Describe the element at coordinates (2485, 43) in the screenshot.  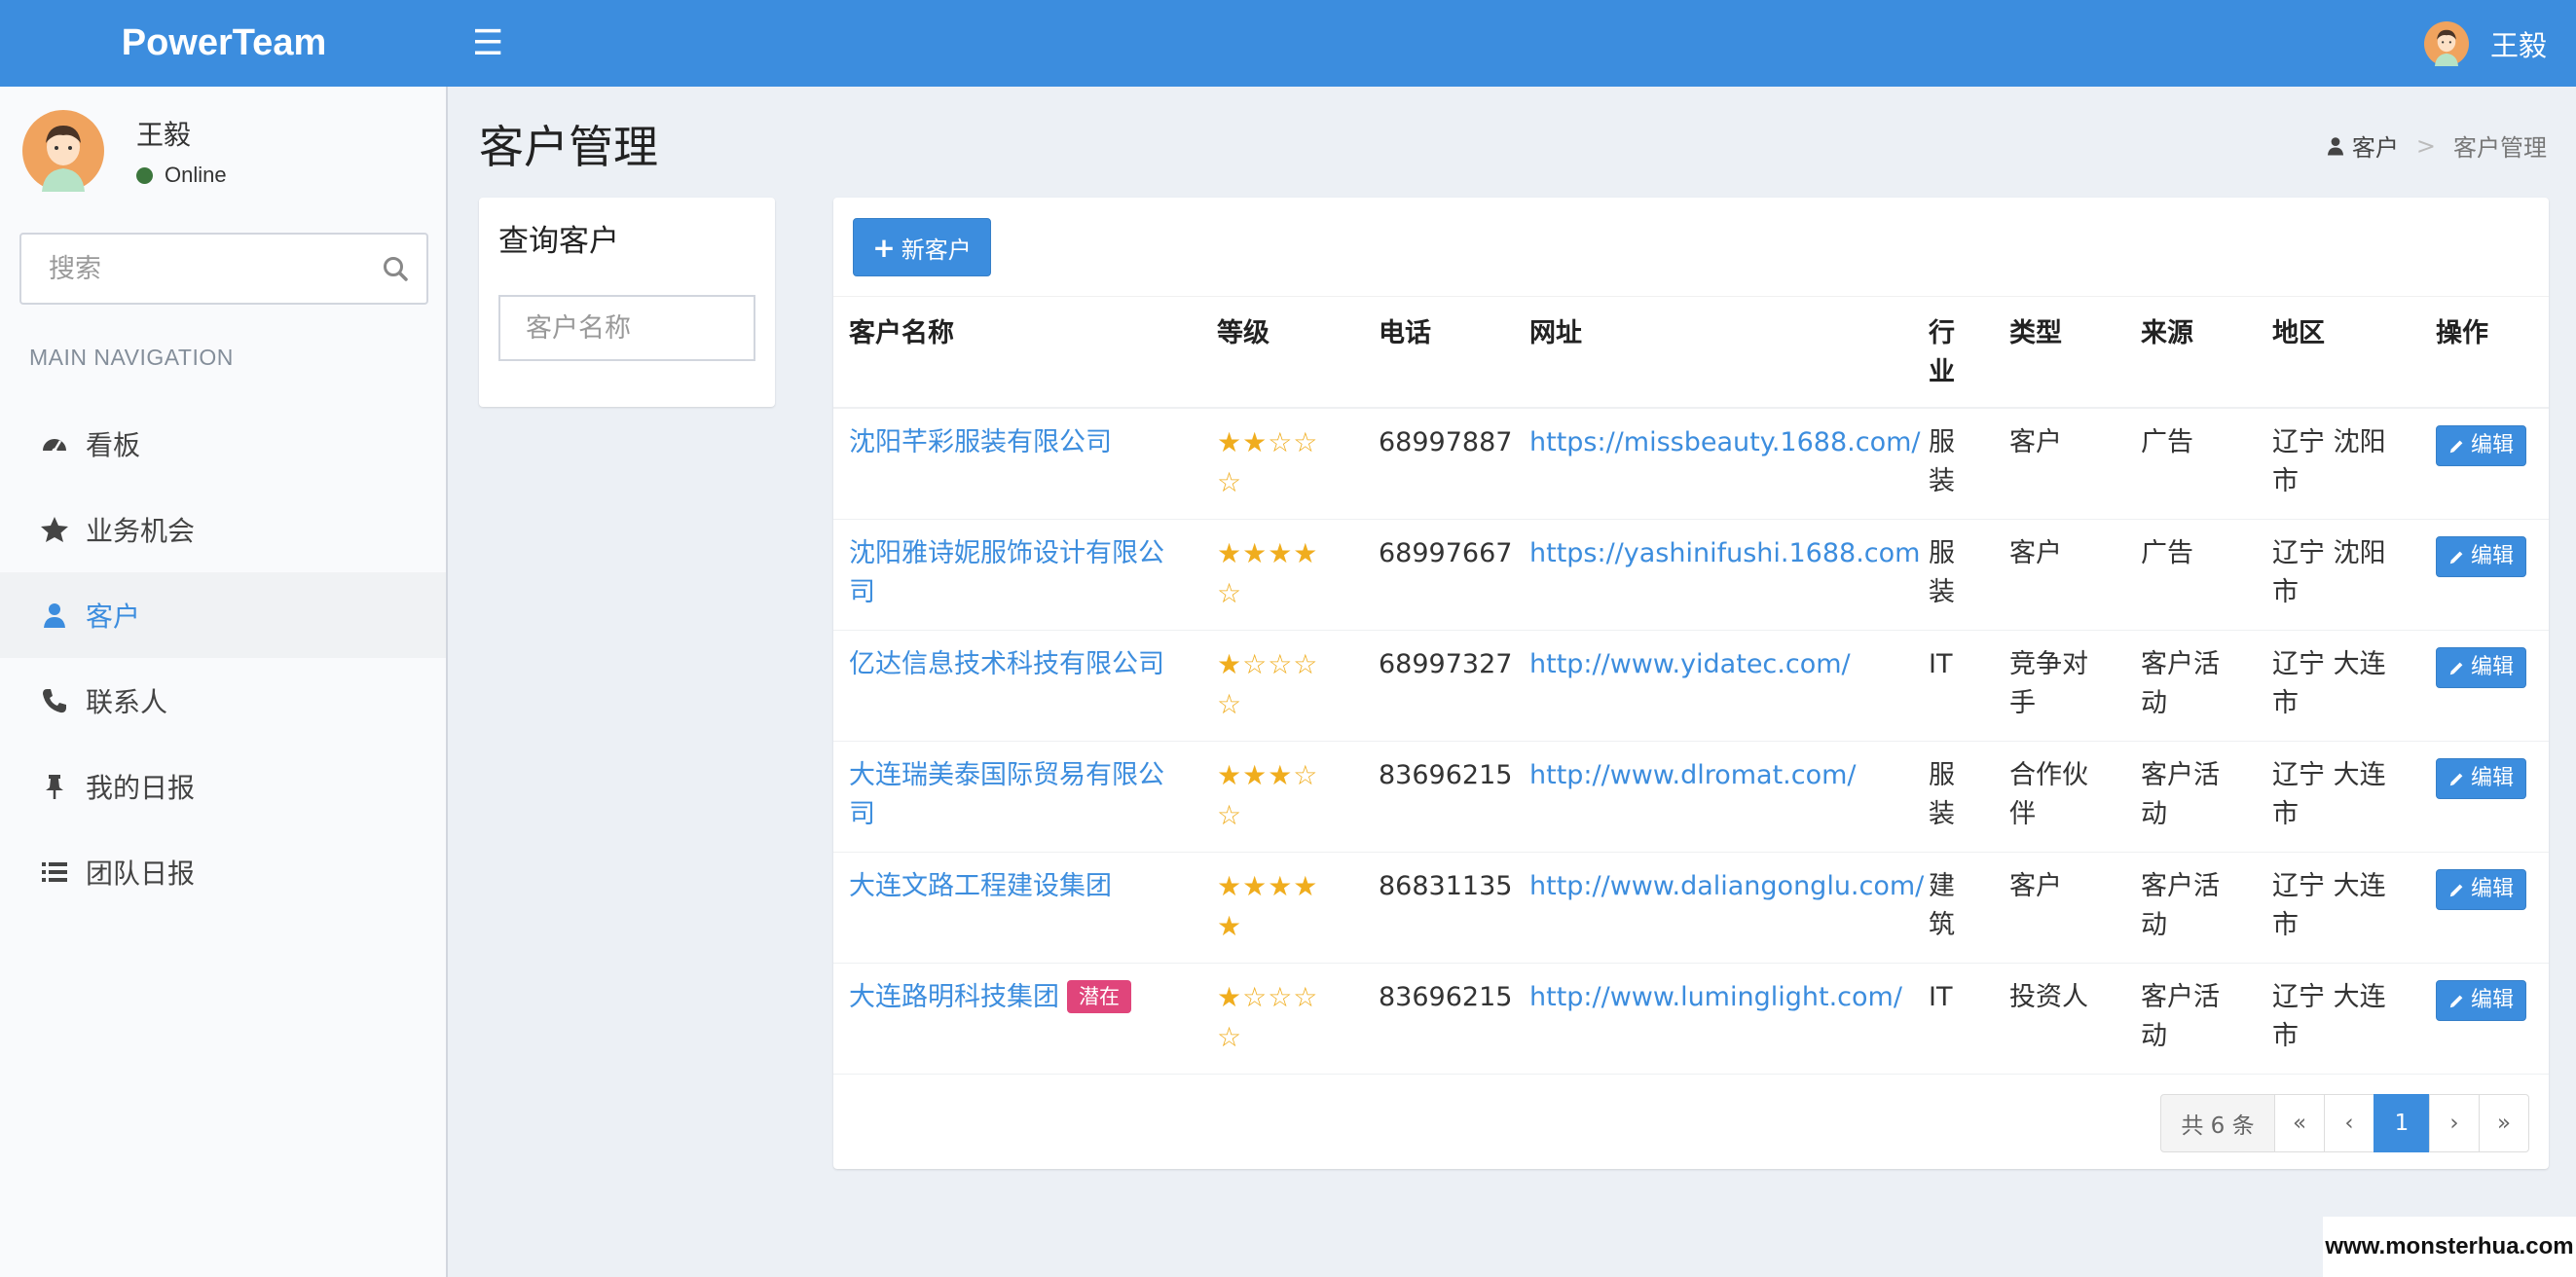
I see `header-user-menu: 王毅` at that location.